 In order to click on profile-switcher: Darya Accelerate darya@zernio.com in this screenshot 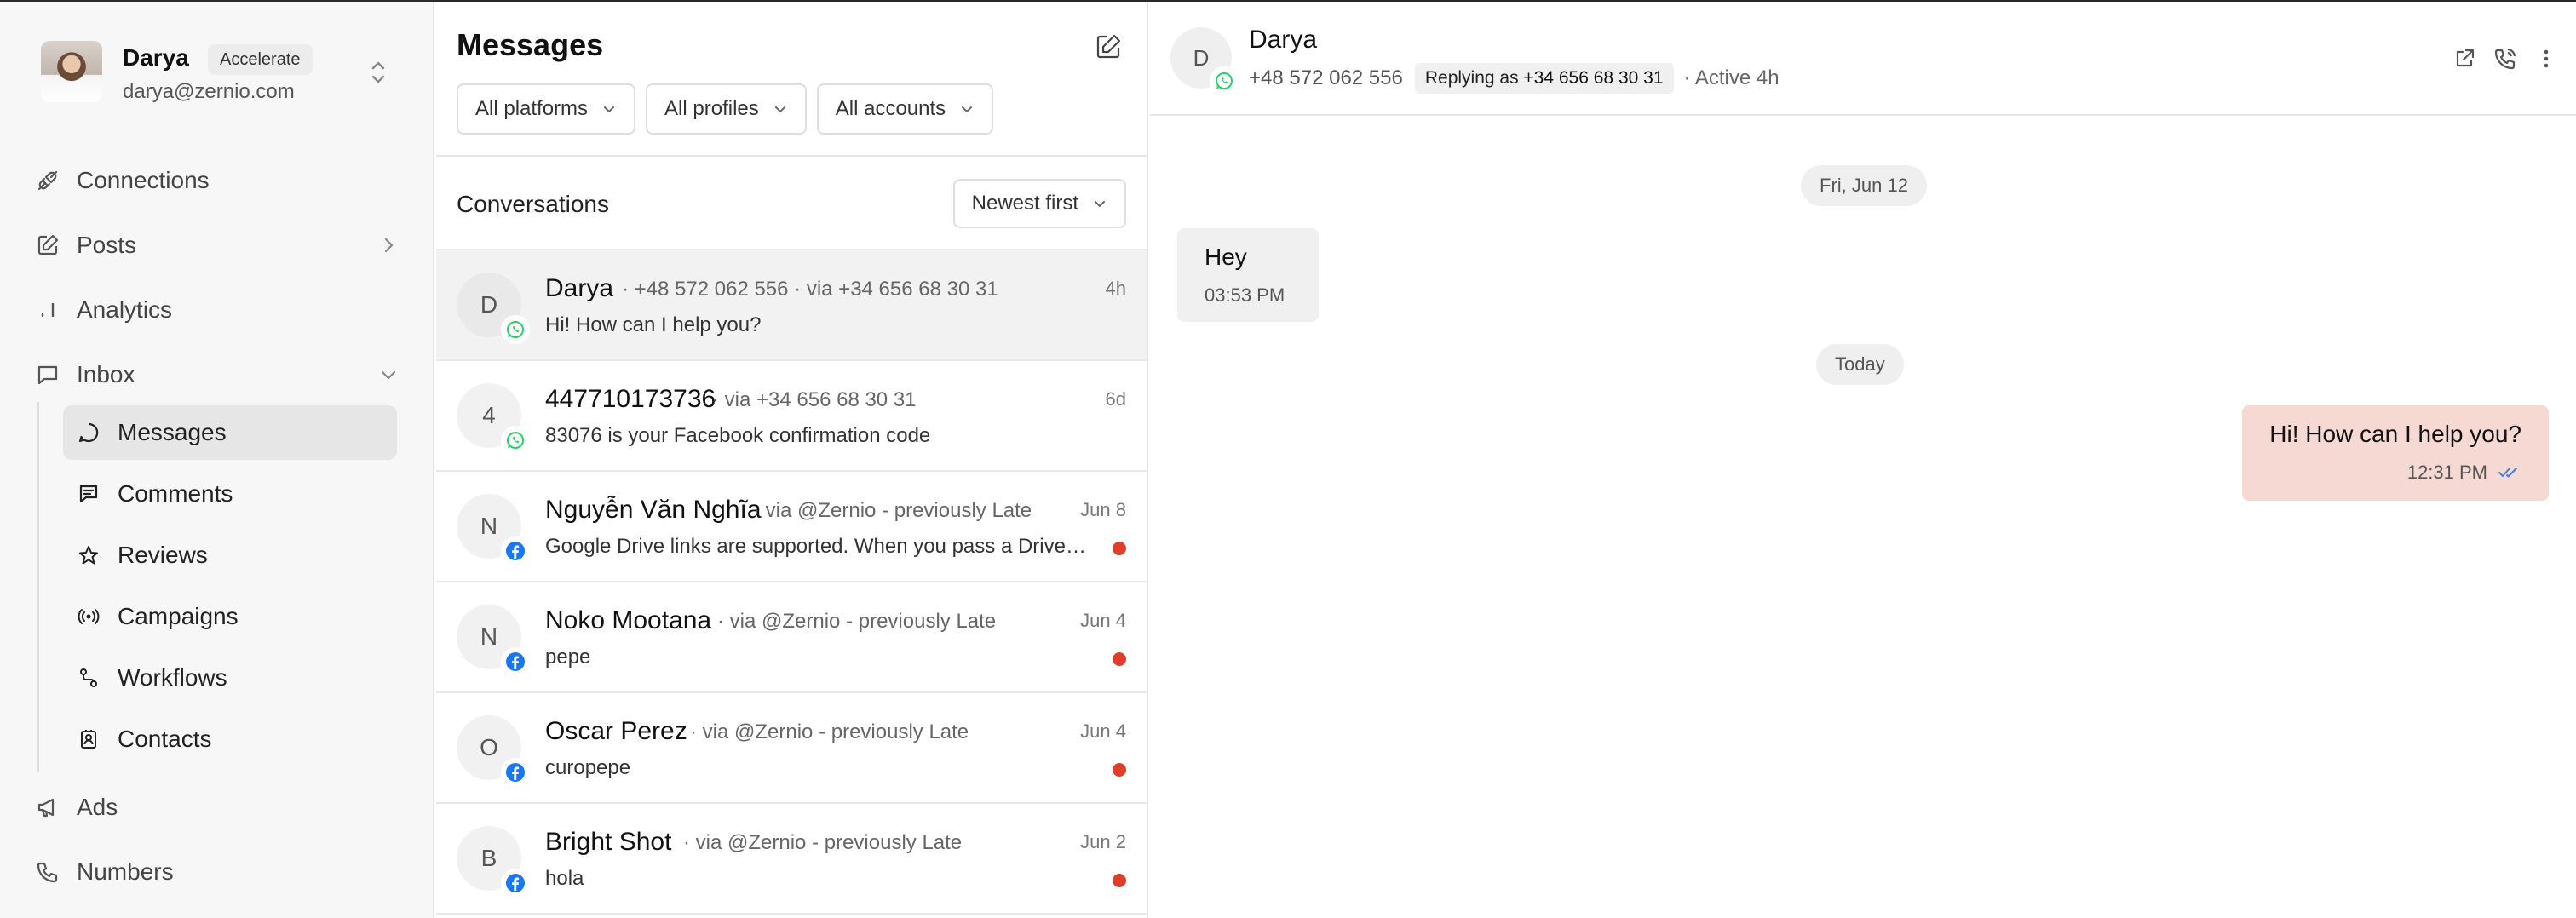, I will do `click(220, 73)`.